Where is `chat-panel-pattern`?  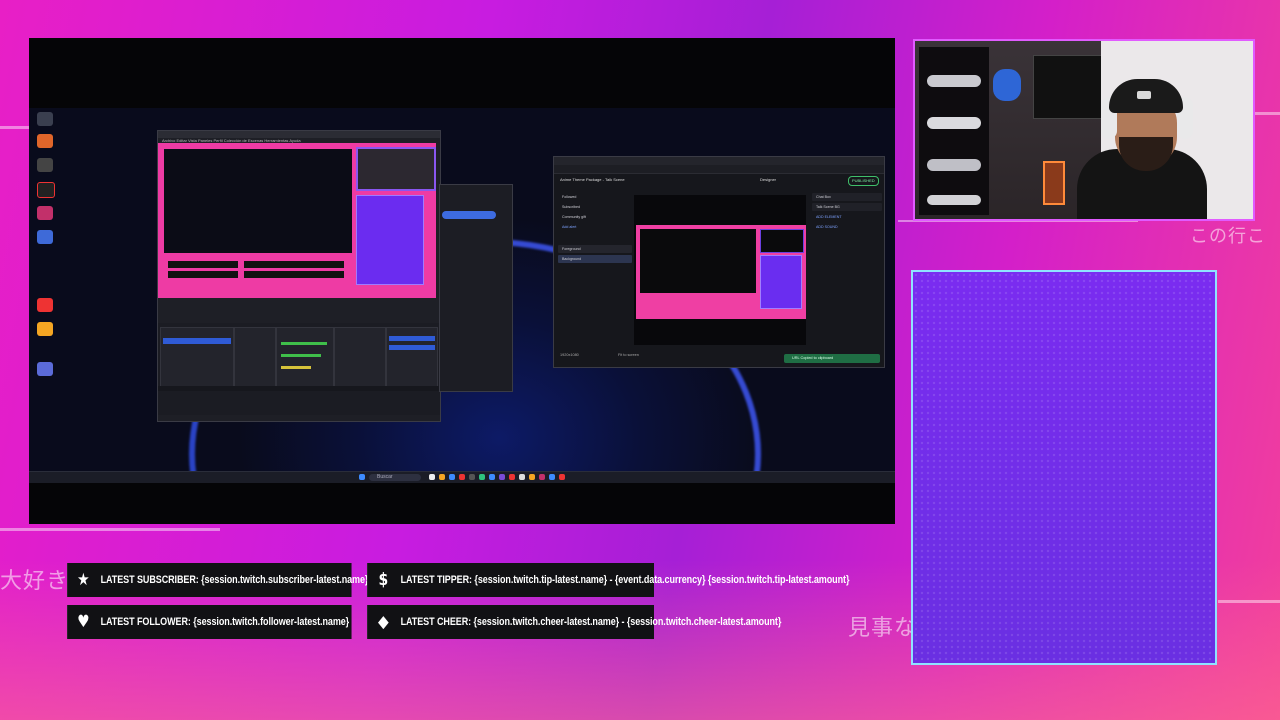 chat-panel-pattern is located at coordinates (1064, 467).